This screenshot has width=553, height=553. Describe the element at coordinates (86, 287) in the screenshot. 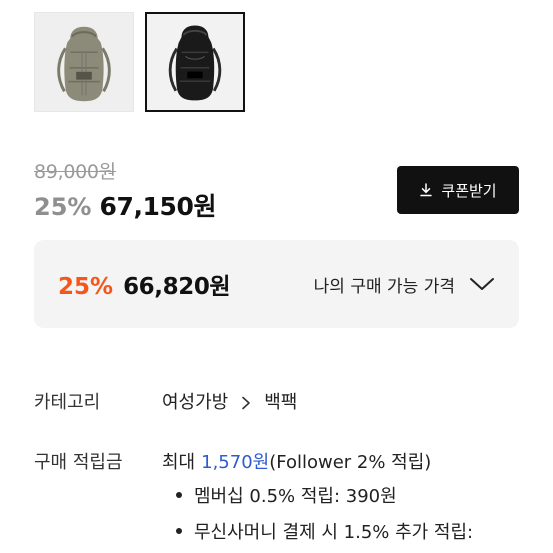

I see `my-price-rate: 25%` at that location.